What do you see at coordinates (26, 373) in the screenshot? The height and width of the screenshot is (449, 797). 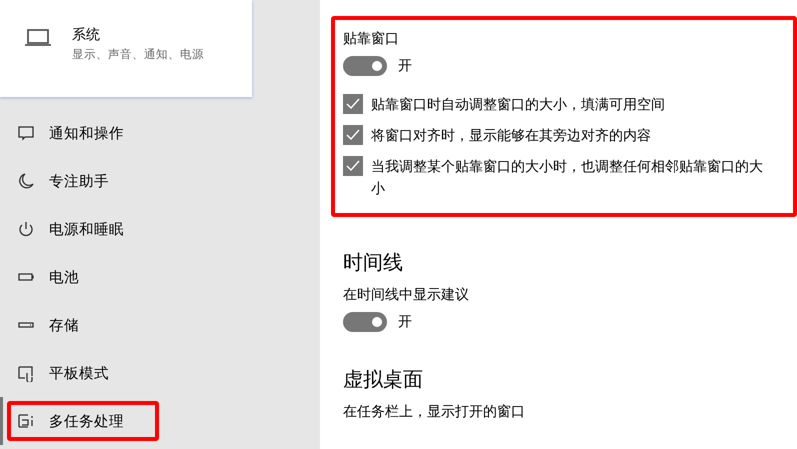 I see `tablet-icon` at bounding box center [26, 373].